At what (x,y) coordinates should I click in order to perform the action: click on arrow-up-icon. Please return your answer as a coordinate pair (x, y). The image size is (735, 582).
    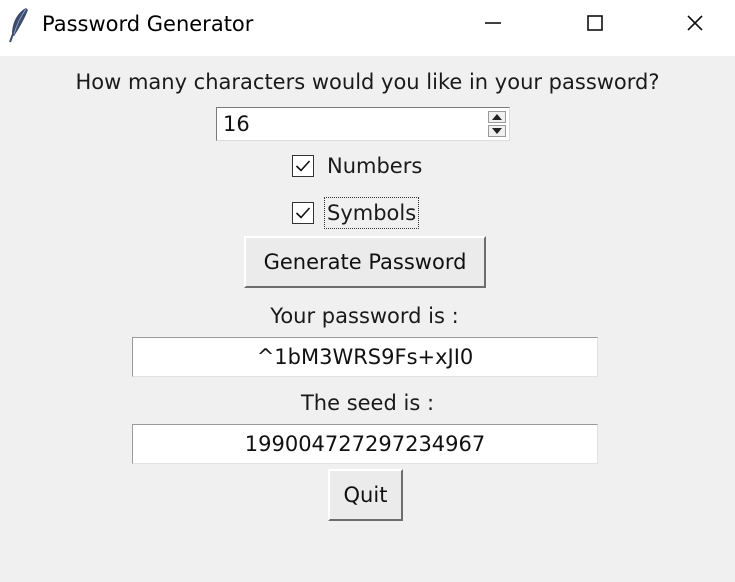
    Looking at the image, I should click on (497, 117).